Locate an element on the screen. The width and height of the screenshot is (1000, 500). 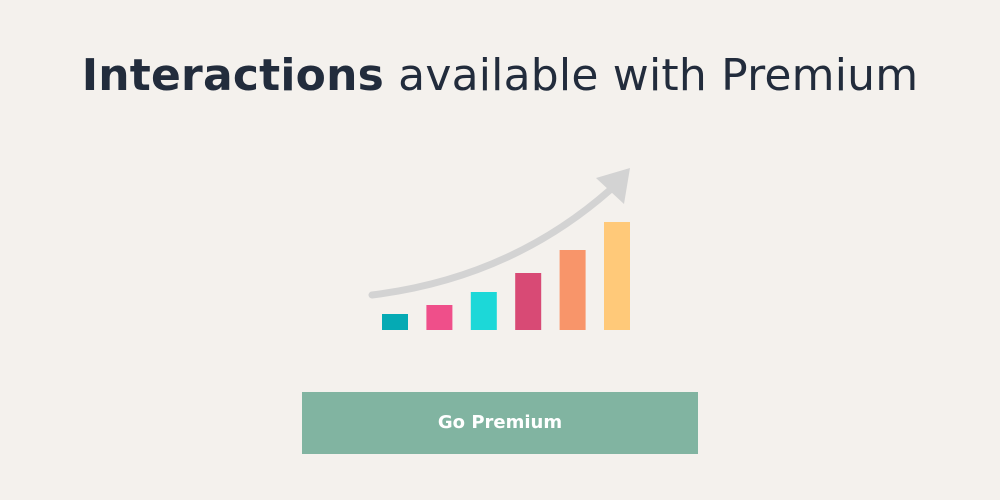
headline-rest: available with Premium is located at coordinates (651, 75).